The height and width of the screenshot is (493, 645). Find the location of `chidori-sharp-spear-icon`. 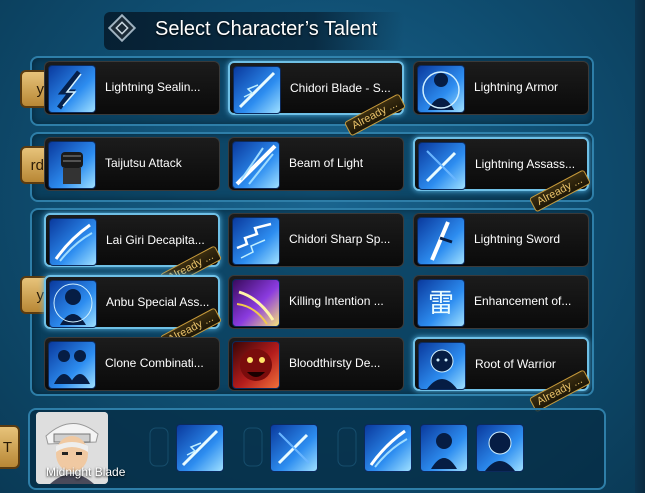

chidori-sharp-spear-icon is located at coordinates (256, 241).